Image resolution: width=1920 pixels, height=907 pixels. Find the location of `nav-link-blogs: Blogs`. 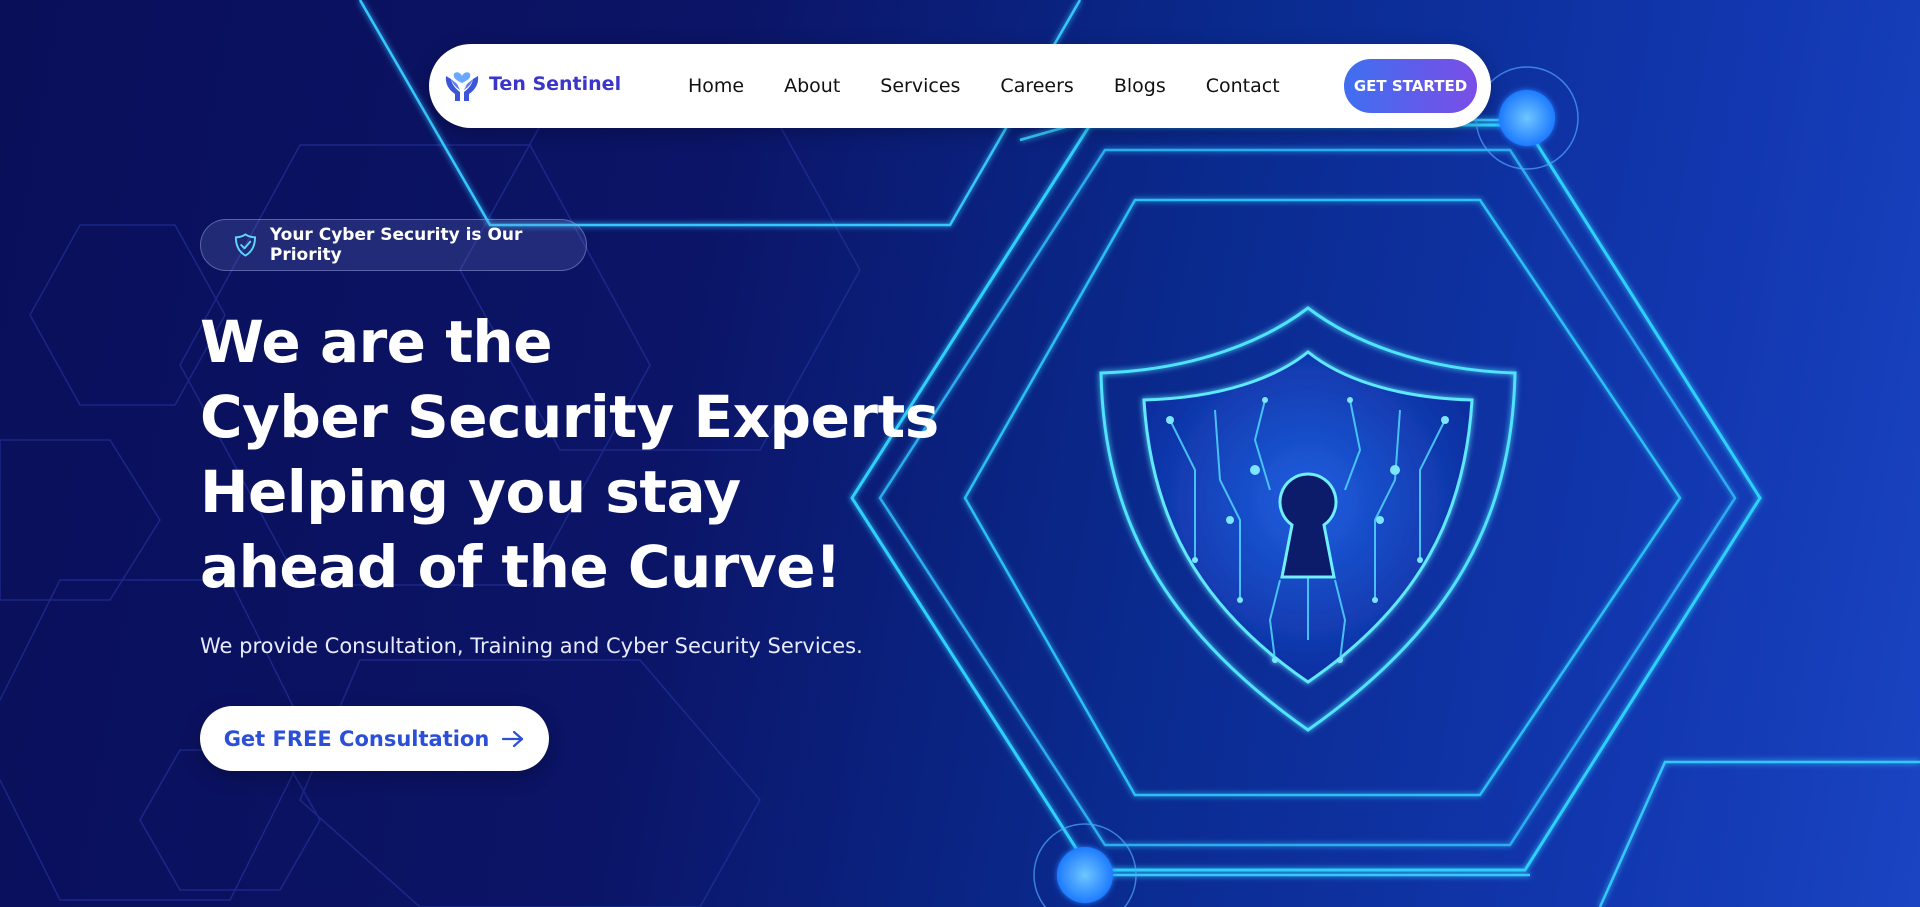

nav-link-blogs: Blogs is located at coordinates (1140, 86).